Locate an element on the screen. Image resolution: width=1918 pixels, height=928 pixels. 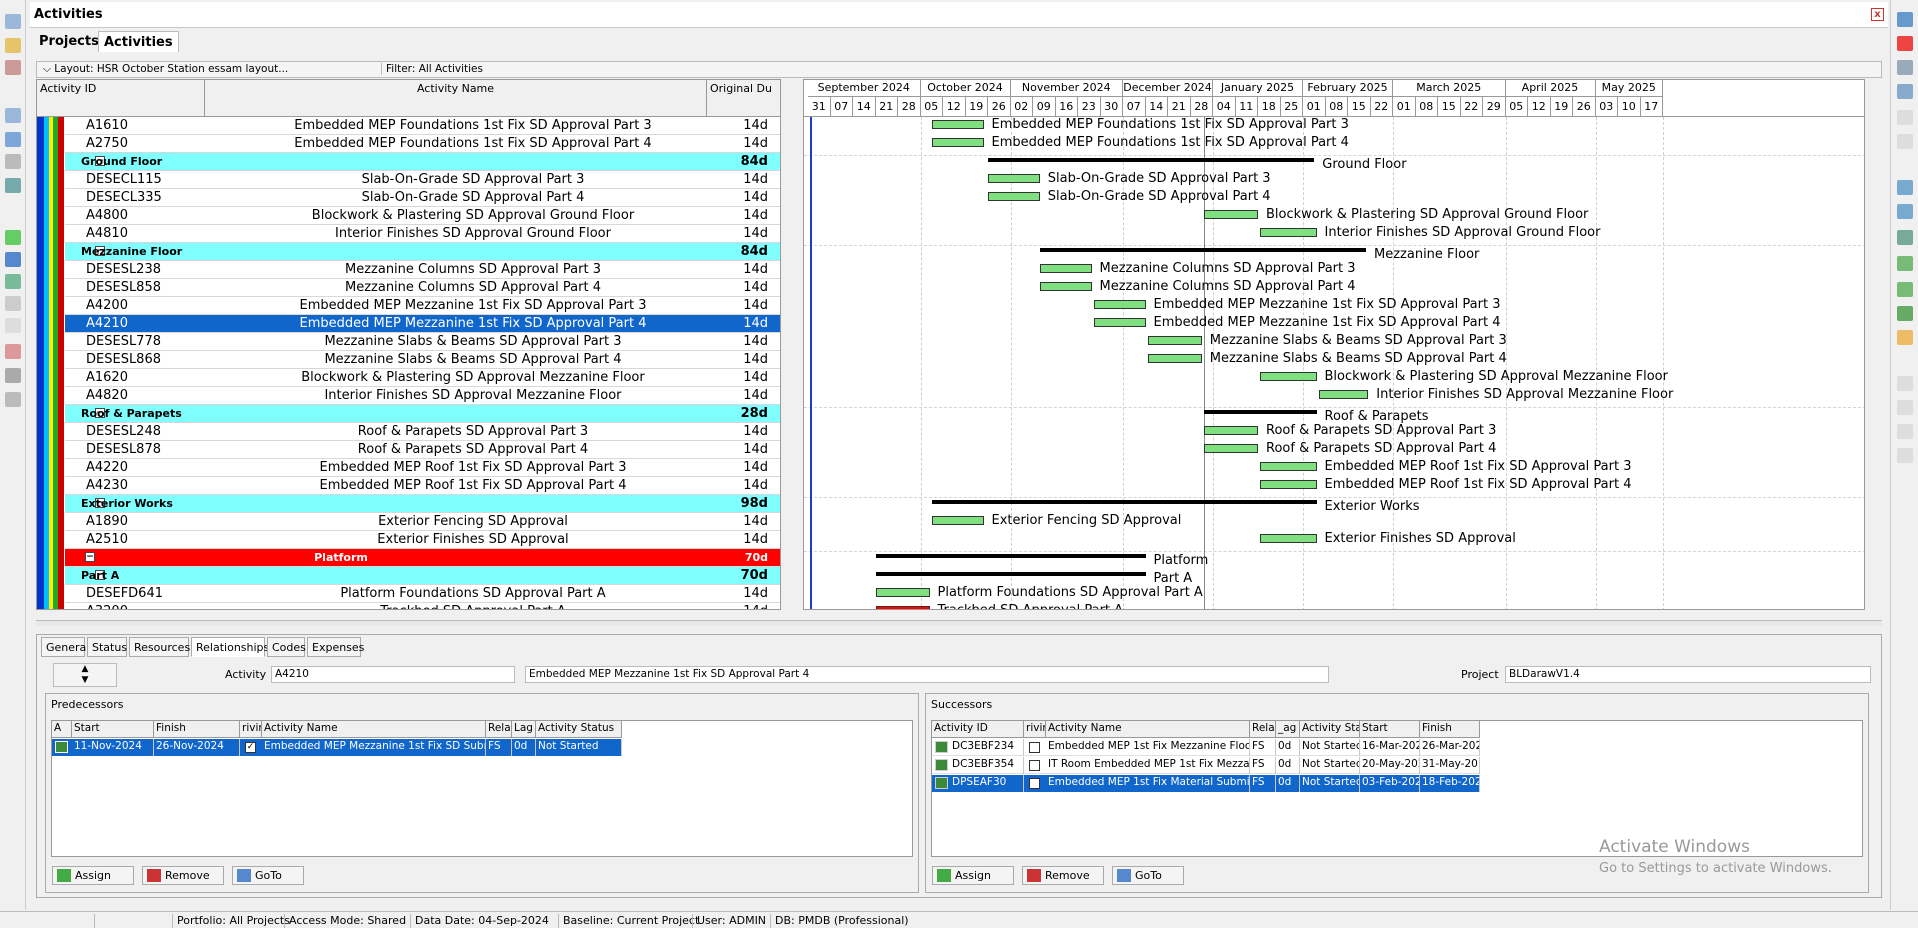
successor-column-header: Activity Sta is located at coordinates (1330, 729).